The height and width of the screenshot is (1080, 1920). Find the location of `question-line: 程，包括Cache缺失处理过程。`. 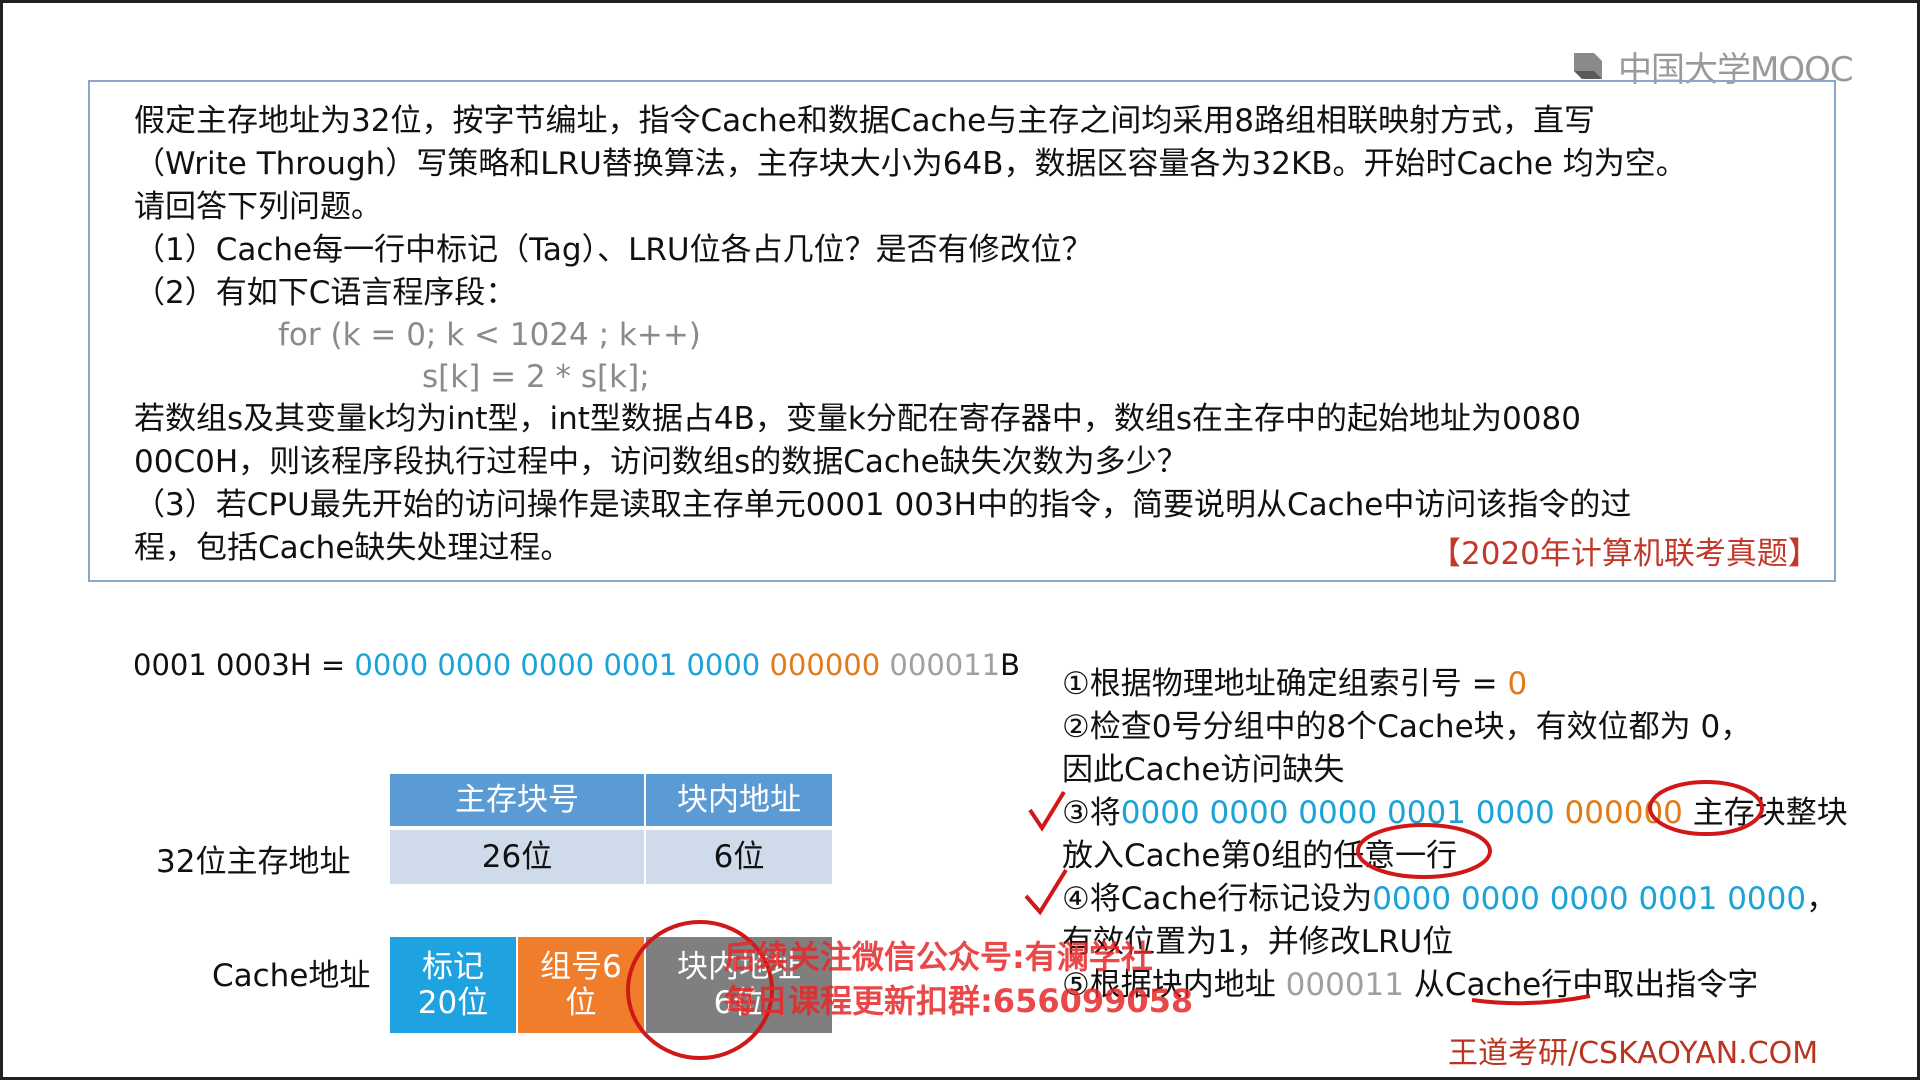

question-line: 程，包括Cache缺失处理过程。 is located at coordinates (353, 548).